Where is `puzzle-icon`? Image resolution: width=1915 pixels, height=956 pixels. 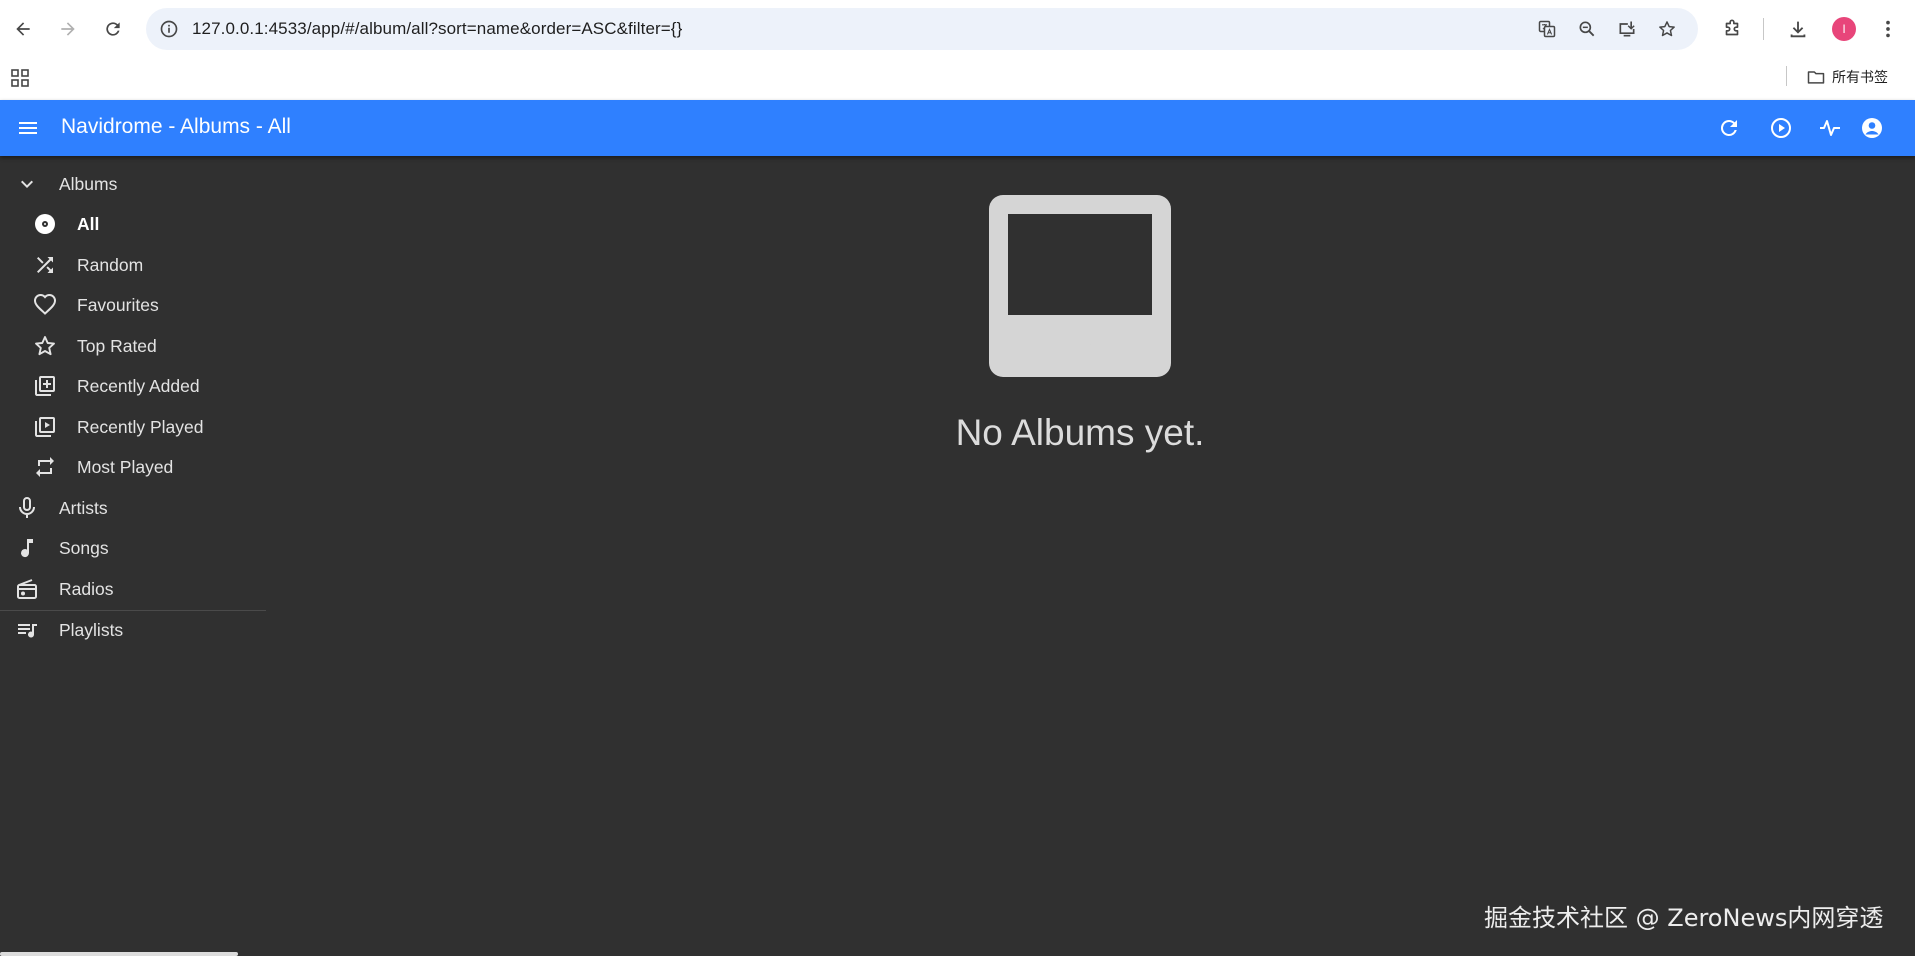 puzzle-icon is located at coordinates (1732, 27).